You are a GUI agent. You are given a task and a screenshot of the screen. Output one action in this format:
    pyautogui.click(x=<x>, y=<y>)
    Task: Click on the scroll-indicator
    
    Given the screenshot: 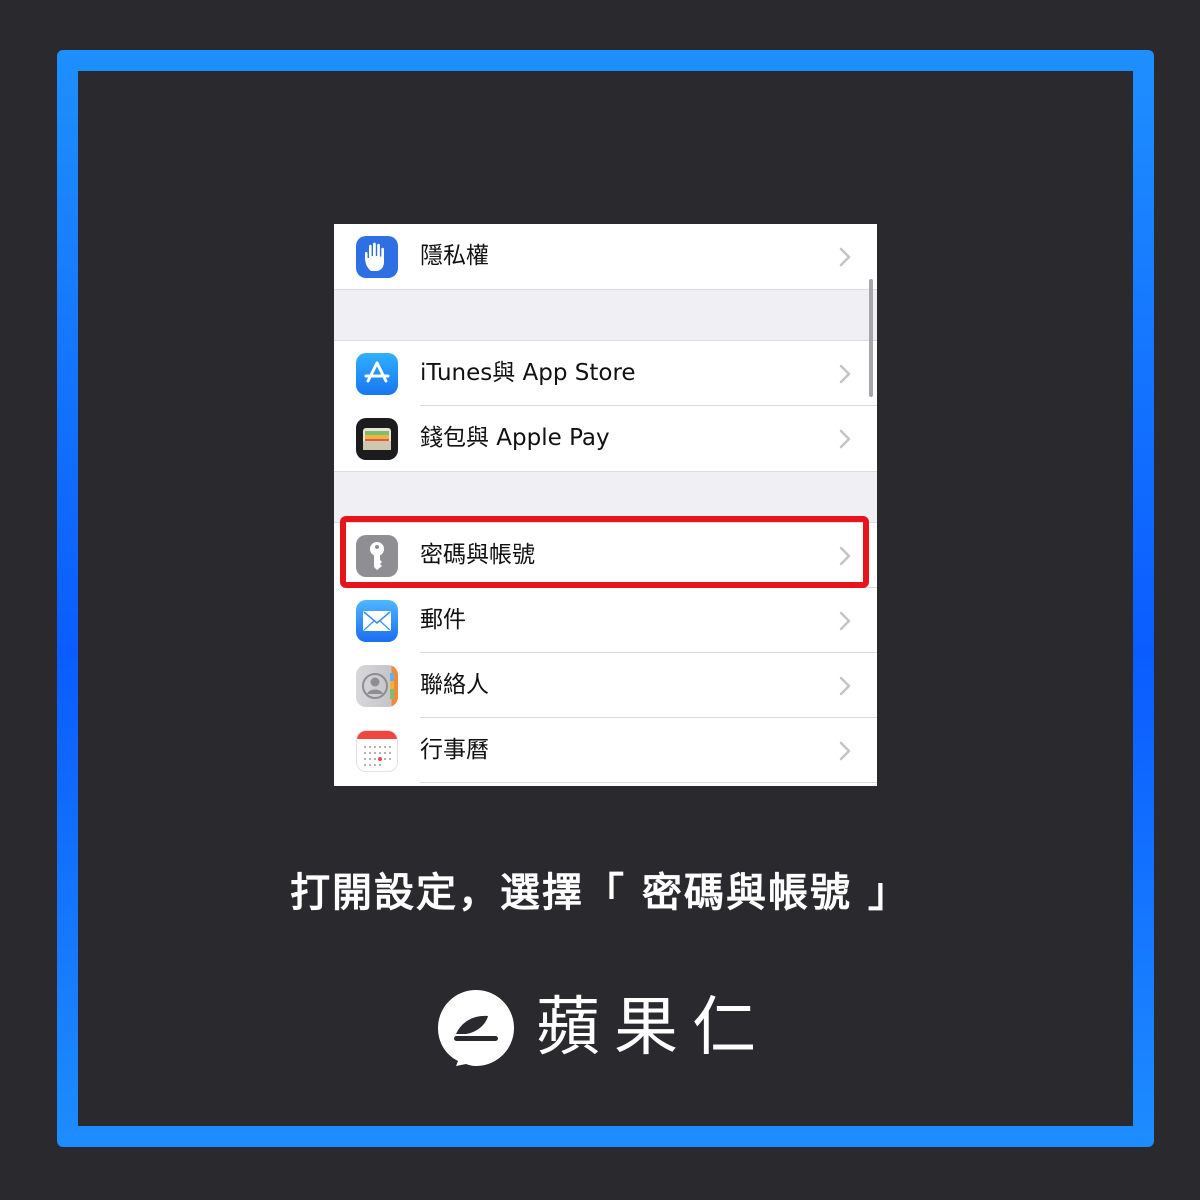 What is the action you would take?
    pyautogui.click(x=871, y=338)
    